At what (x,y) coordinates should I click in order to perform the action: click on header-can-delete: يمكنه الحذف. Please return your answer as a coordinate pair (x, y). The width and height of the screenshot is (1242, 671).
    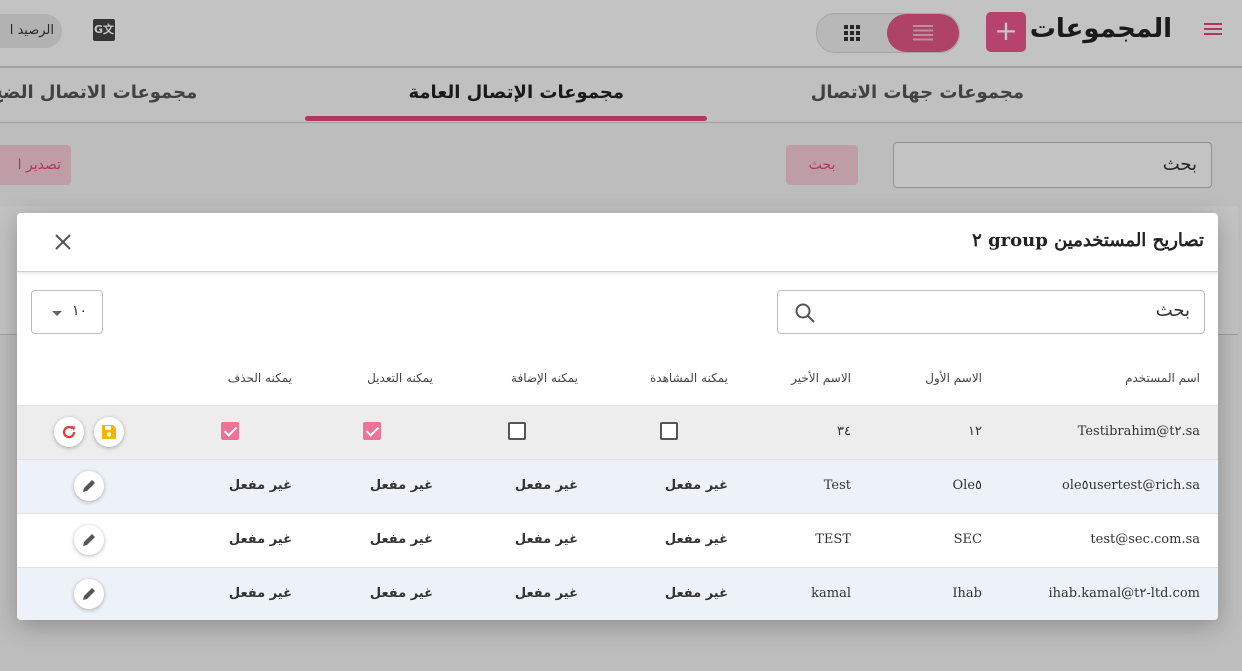
    Looking at the image, I should click on (260, 378).